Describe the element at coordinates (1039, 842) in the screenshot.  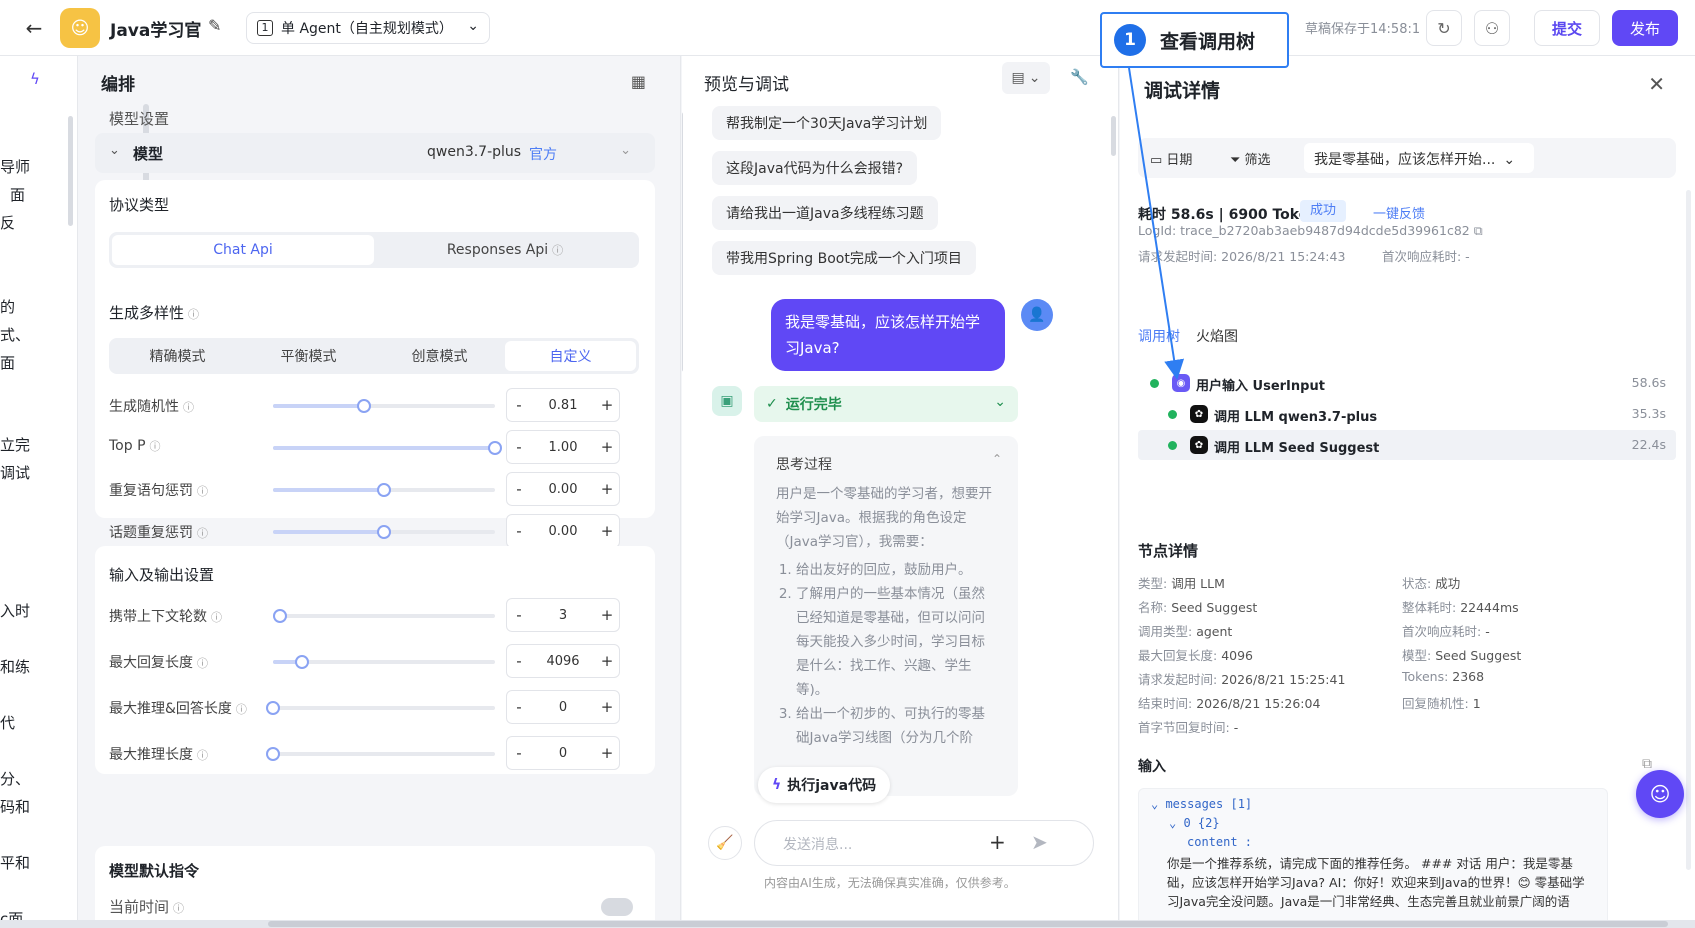
I see `send-icon: ➤` at that location.